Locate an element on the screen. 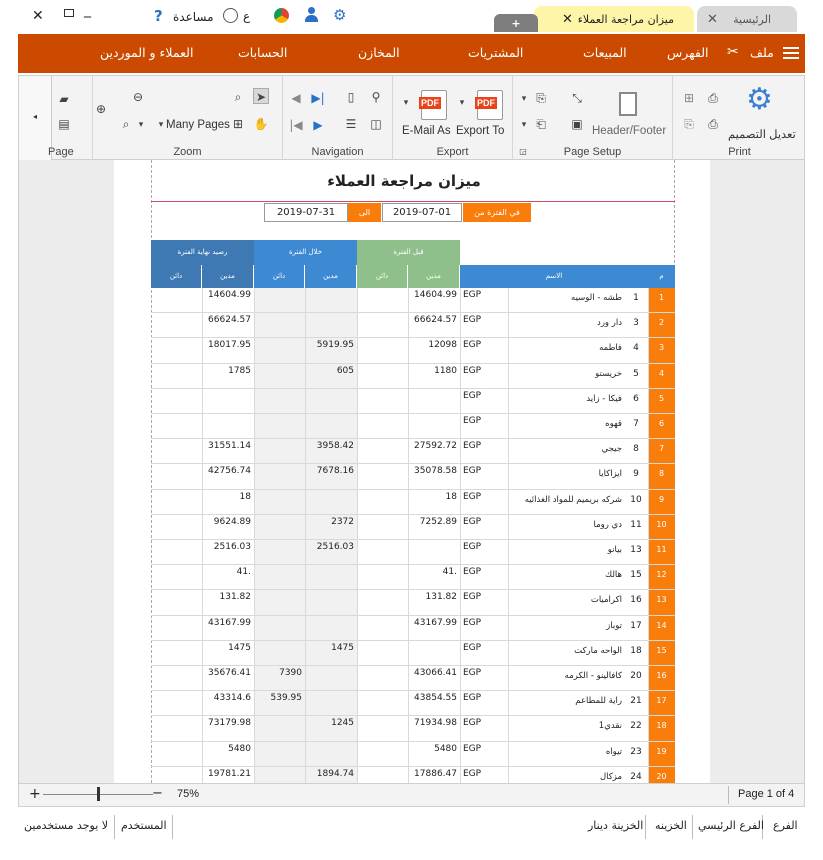  zoom-out-icon: ⊖ is located at coordinates (138, 97).